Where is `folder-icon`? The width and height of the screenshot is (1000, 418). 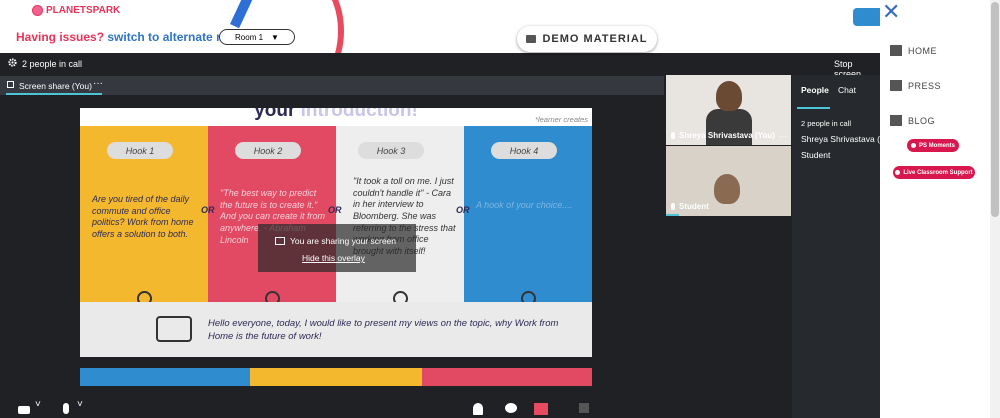
folder-icon is located at coordinates (531, 39).